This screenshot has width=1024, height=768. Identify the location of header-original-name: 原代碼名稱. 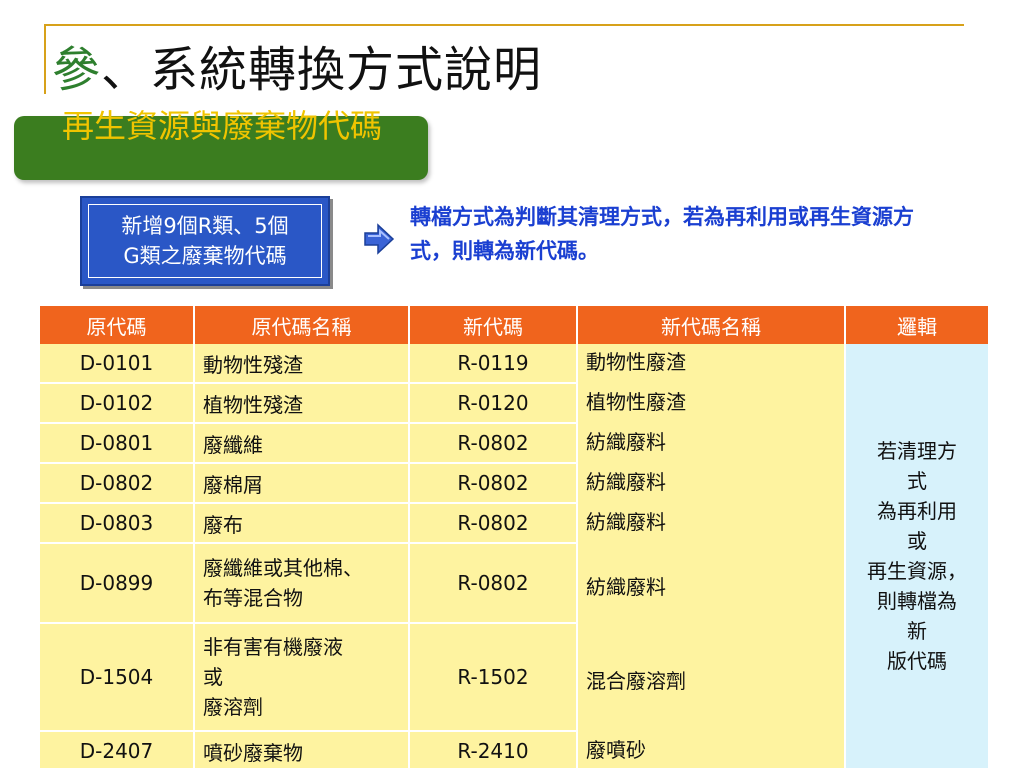
(302, 325).